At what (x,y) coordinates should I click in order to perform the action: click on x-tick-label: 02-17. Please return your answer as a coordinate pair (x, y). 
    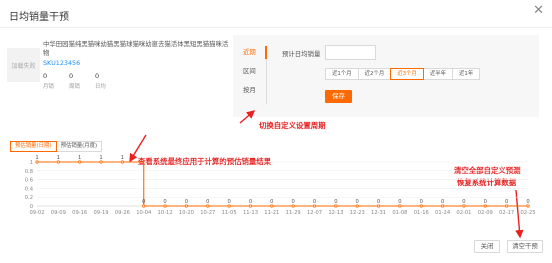
    Looking at the image, I should click on (506, 213).